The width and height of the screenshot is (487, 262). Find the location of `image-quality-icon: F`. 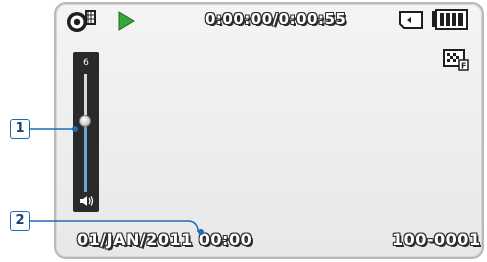

image-quality-icon: F is located at coordinates (456, 60).